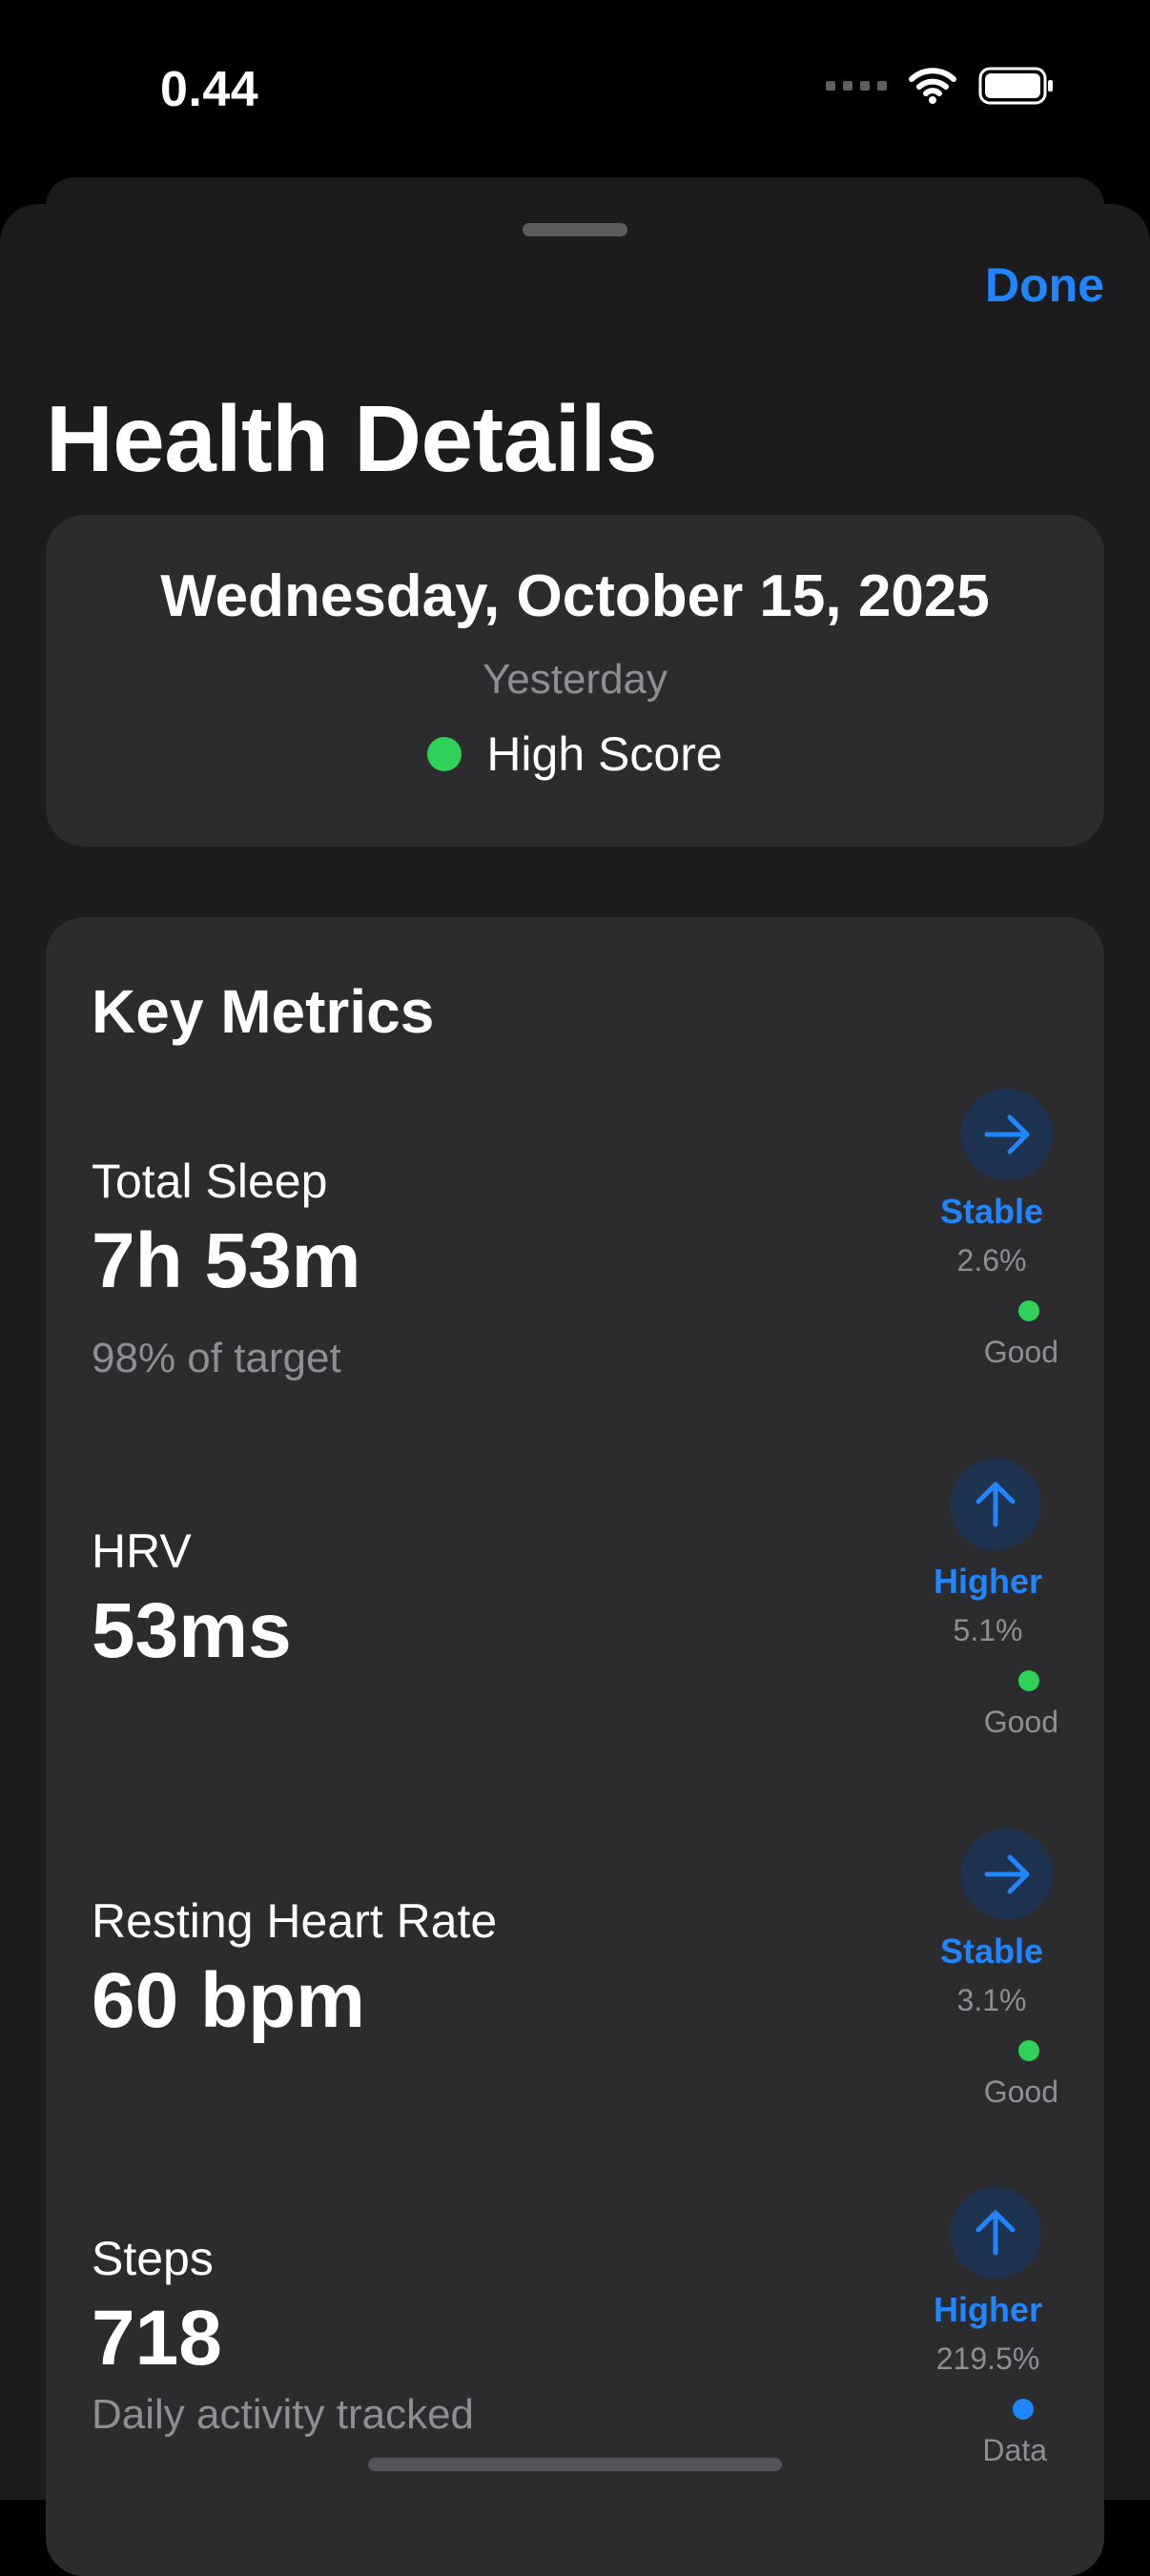  I want to click on date-text: Wednesday, October 15, 2025, so click(575, 596).